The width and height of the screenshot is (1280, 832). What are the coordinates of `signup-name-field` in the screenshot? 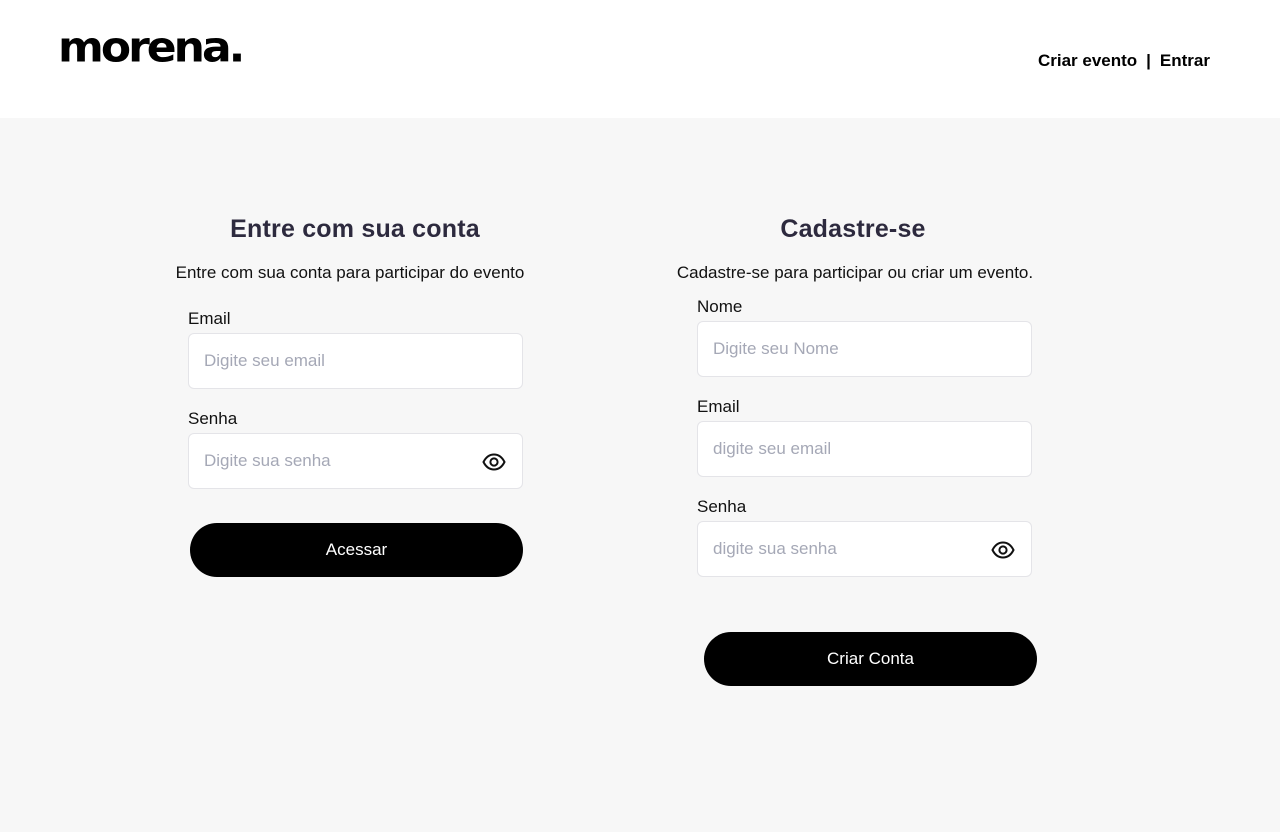 It's located at (864, 349).